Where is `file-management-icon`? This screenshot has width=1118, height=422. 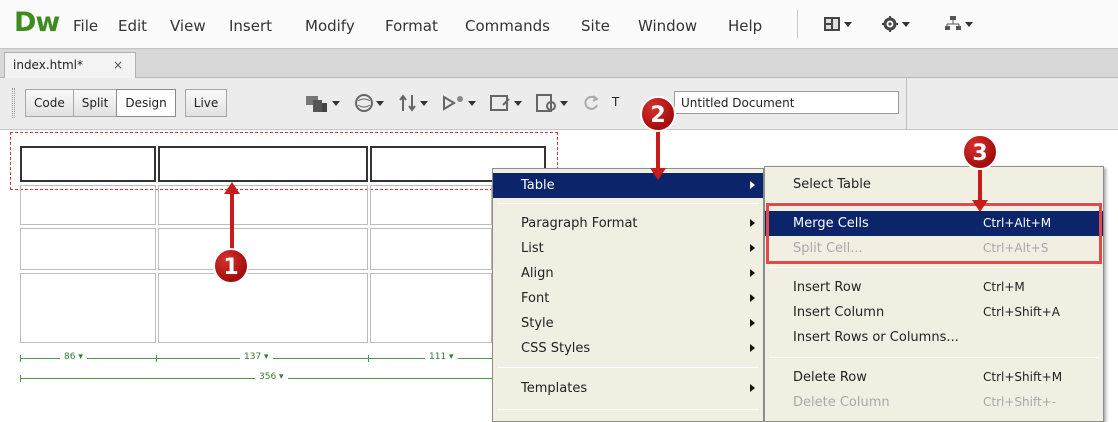 file-management-icon is located at coordinates (413, 103).